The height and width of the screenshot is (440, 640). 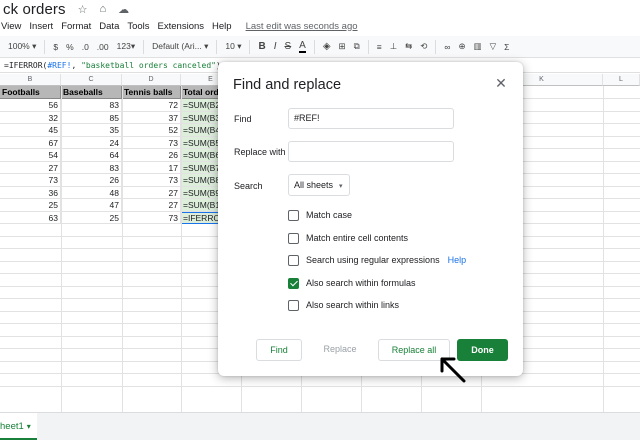 What do you see at coordinates (91, 130) in the screenshot?
I see `table-cell: 35` at bounding box center [91, 130].